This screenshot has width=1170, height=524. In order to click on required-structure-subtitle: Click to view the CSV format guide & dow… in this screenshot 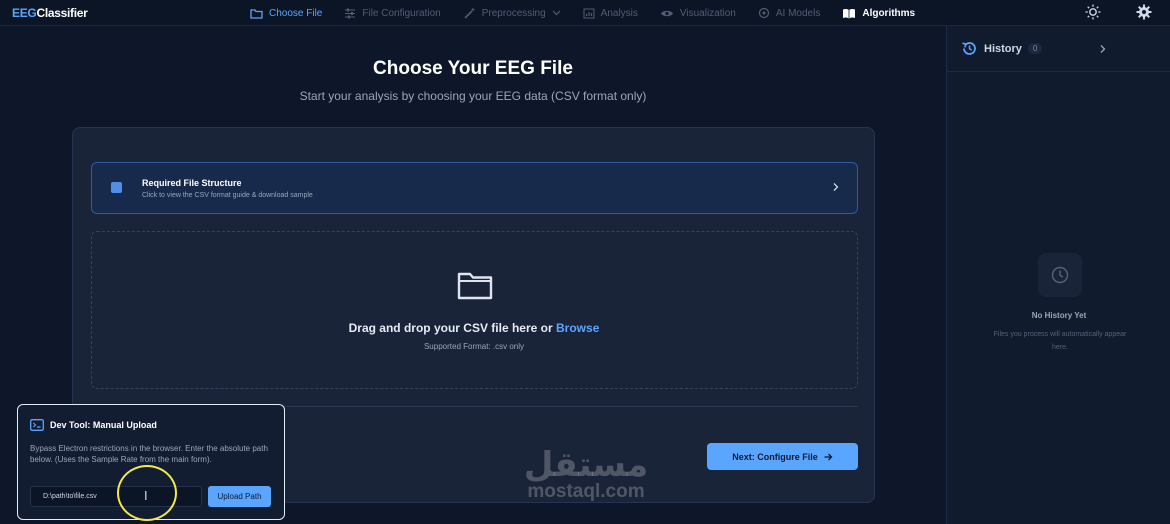, I will do `click(227, 195)`.